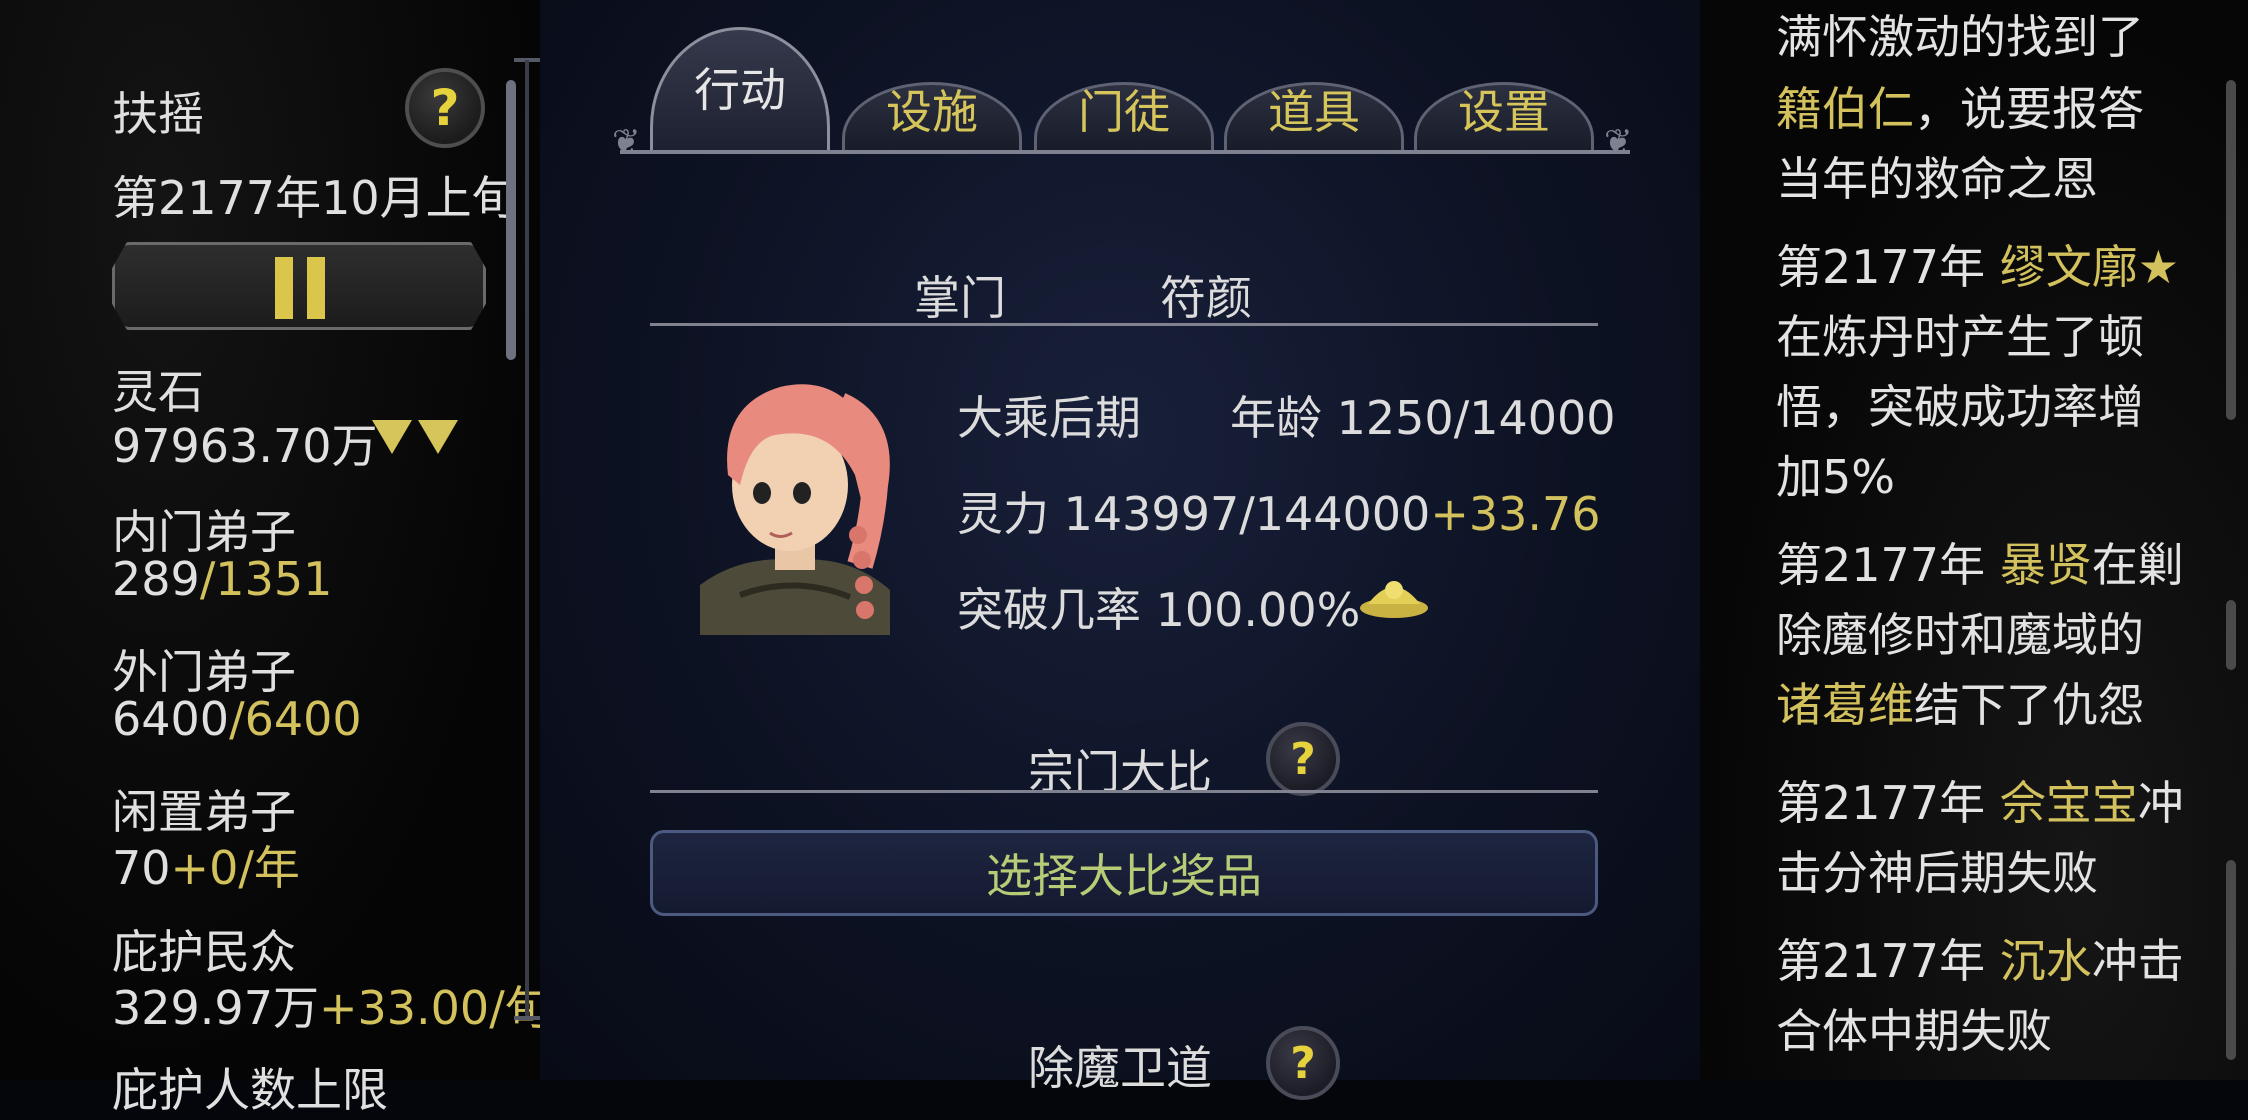 This screenshot has width=2248, height=1120. I want to click on log-scroll-thumb, so click(2231, 250).